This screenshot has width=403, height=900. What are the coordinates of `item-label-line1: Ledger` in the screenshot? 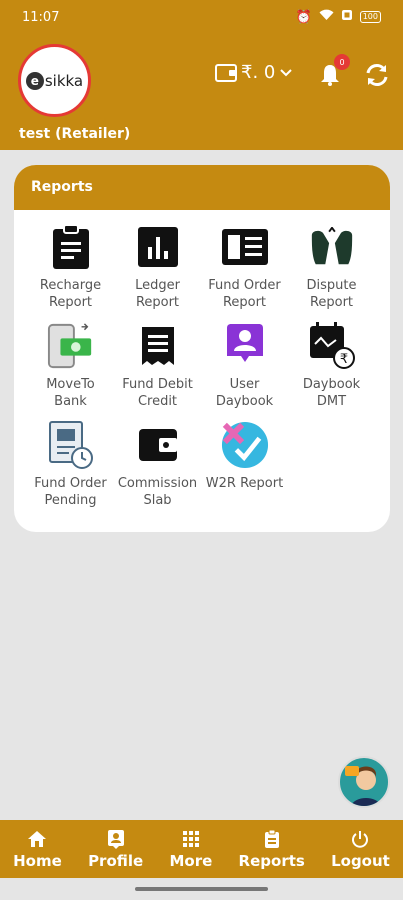 It's located at (157, 285).